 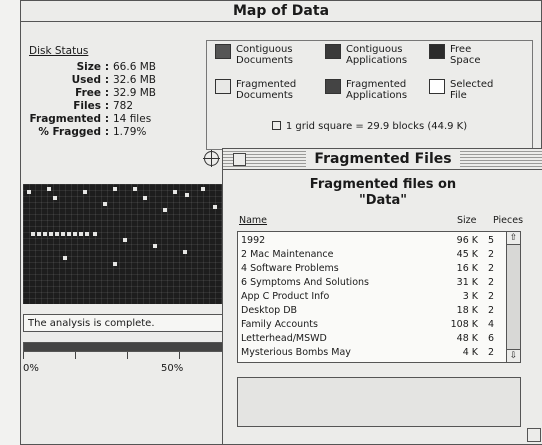 I want to click on disk-status-key: Files, so click(x=87, y=106).